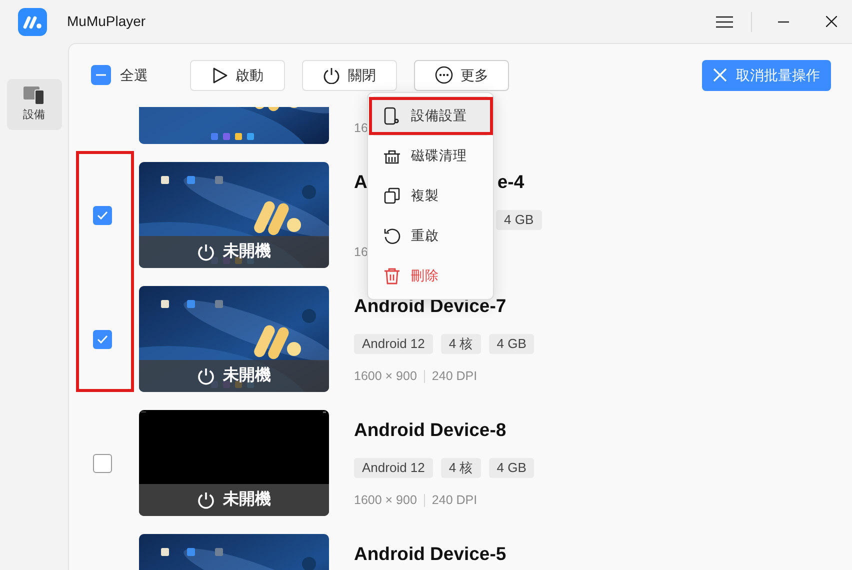 The width and height of the screenshot is (852, 570). What do you see at coordinates (349, 75) in the screenshot?
I see `shutdown-button: 關閉` at bounding box center [349, 75].